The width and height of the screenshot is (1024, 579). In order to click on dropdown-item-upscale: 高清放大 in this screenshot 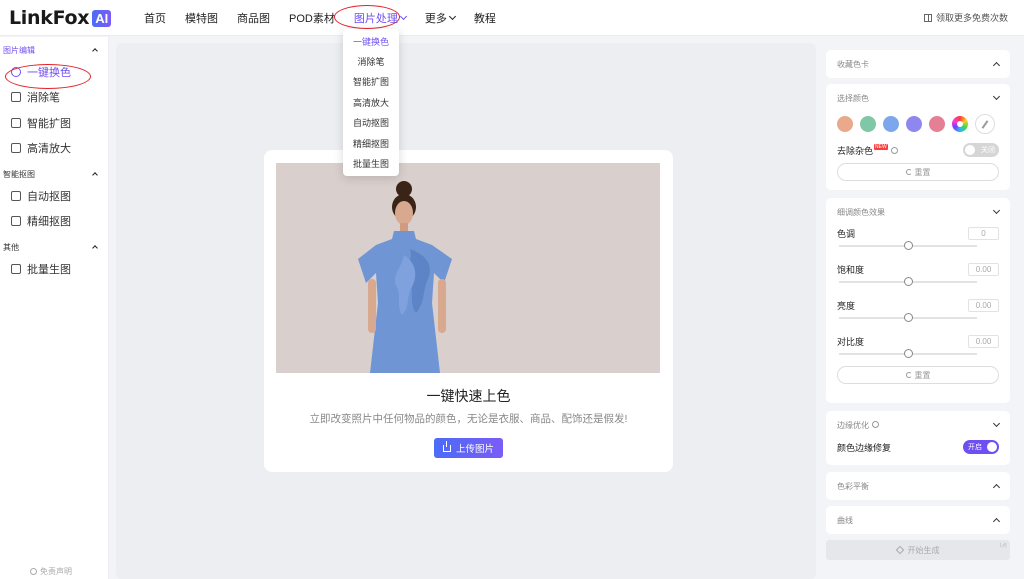, I will do `click(371, 102)`.